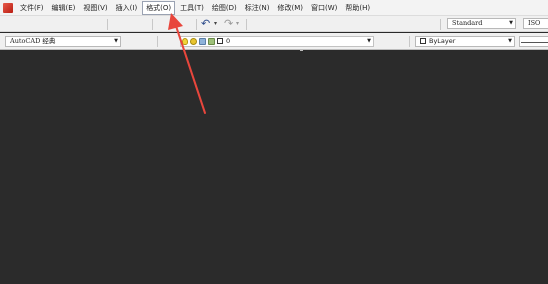 The height and width of the screenshot is (284, 548). What do you see at coordinates (467, 23) in the screenshot?
I see `text-style-value: Standard` at bounding box center [467, 23].